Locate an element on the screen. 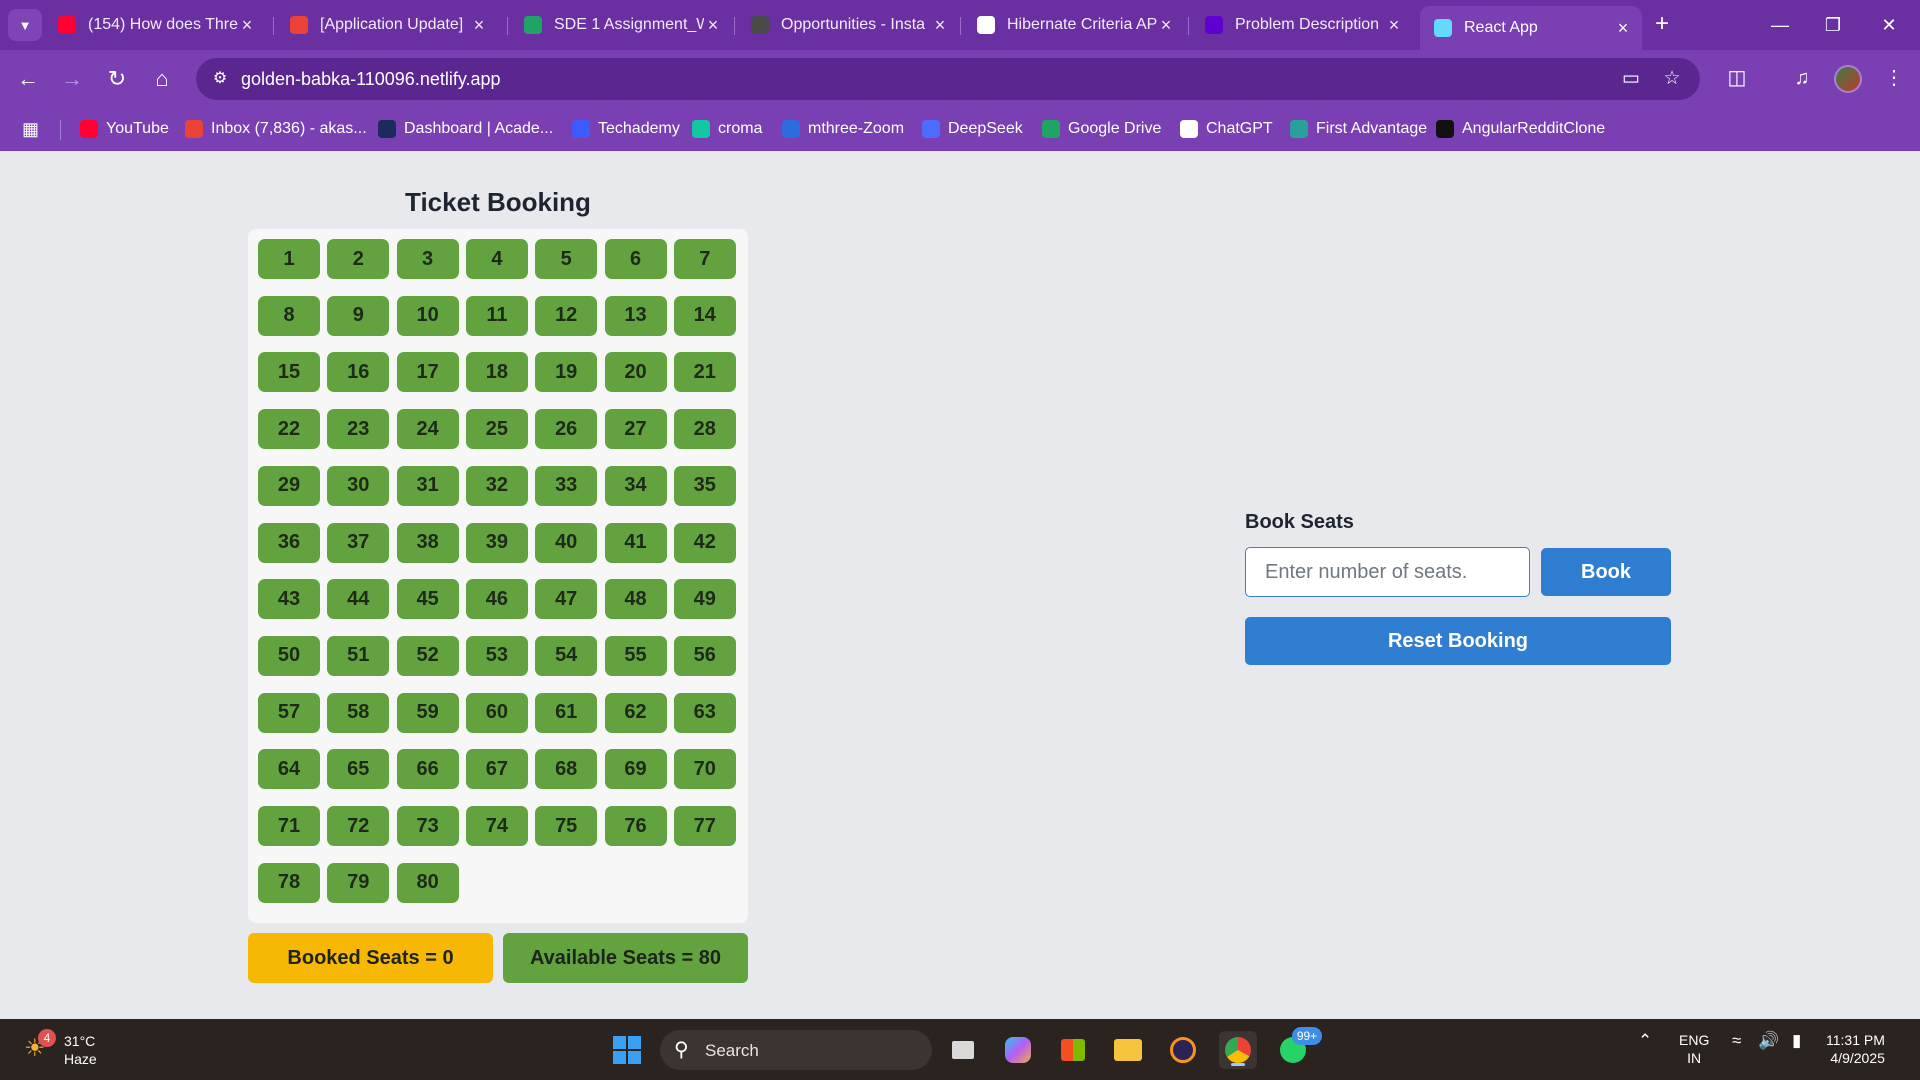 Image resolution: width=1920 pixels, height=1080 pixels. chrome-taskbar-icon is located at coordinates (1238, 1050).